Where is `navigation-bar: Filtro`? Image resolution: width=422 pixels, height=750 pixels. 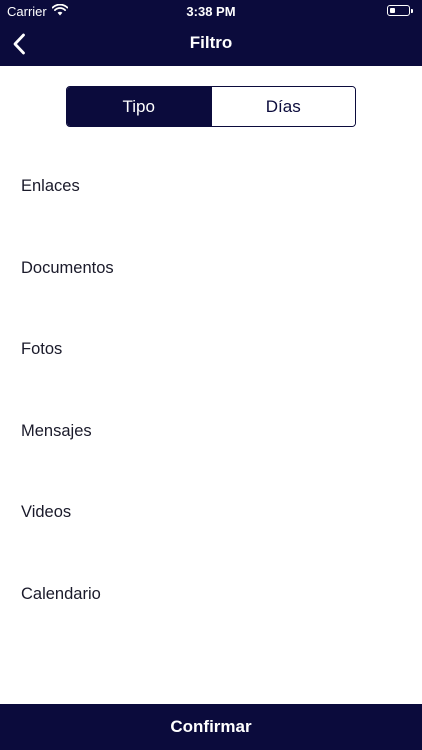 navigation-bar: Filtro is located at coordinates (211, 44).